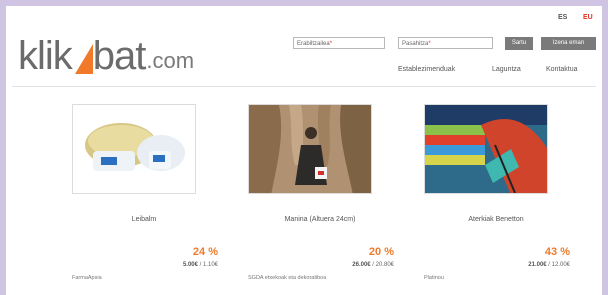  I want to click on product-name: Aterkiak Benetton, so click(496, 219).